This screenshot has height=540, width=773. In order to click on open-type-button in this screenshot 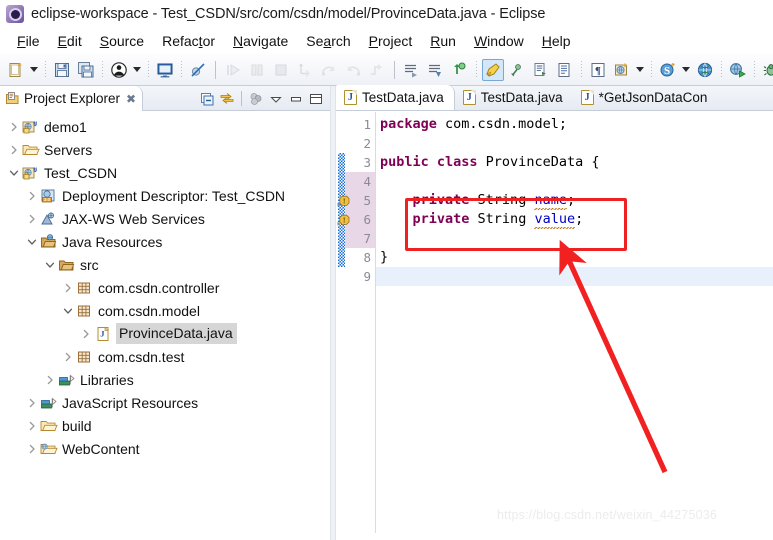, I will do `click(565, 70)`.